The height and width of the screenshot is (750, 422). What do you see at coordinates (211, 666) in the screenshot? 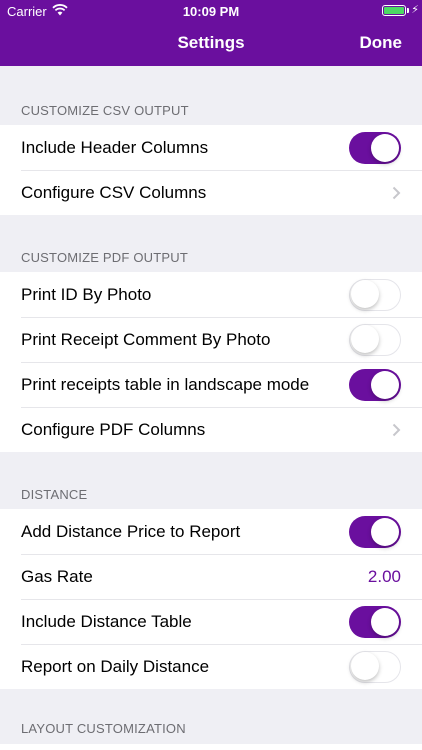
I see `report-daily-distance-row: Report on Daily Distance` at bounding box center [211, 666].